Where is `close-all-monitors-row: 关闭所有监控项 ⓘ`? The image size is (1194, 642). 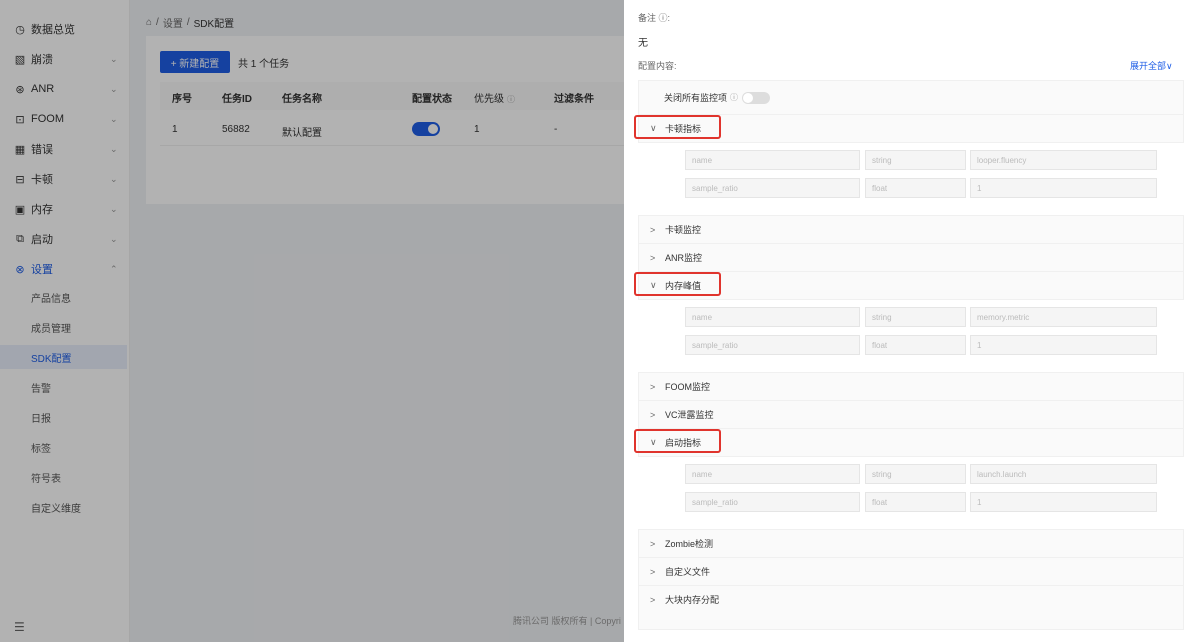
close-all-monitors-row: 关闭所有监控项 ⓘ is located at coordinates (717, 97).